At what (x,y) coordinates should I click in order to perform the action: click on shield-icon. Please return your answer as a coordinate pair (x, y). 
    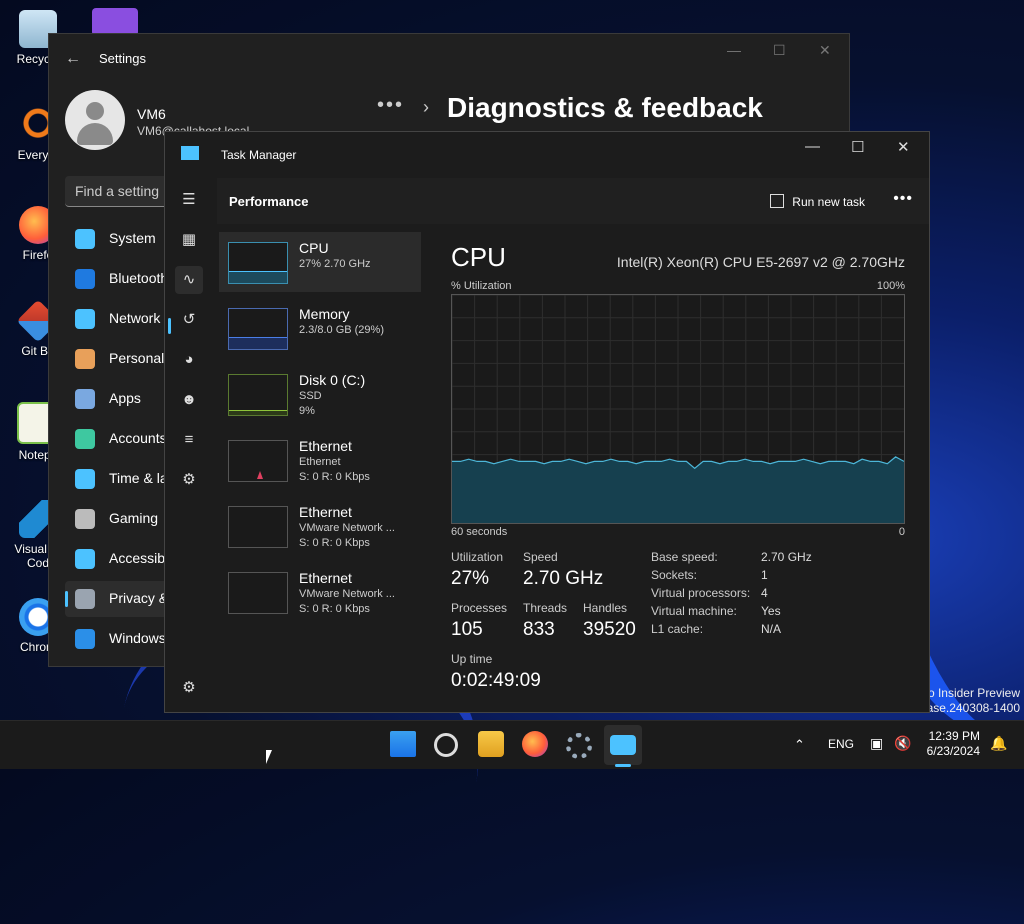
    Looking at the image, I should click on (85, 599).